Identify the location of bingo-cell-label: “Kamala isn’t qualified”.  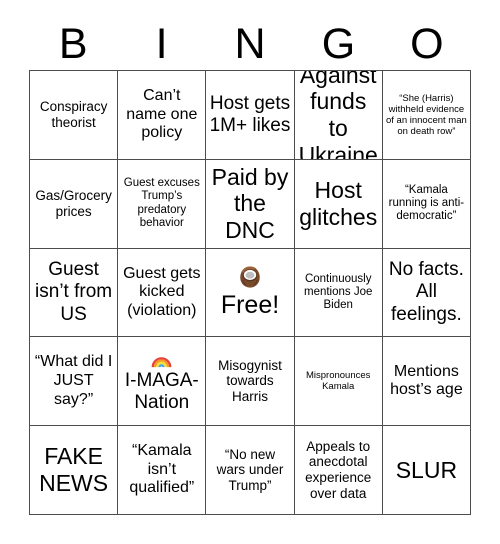
(162, 469).